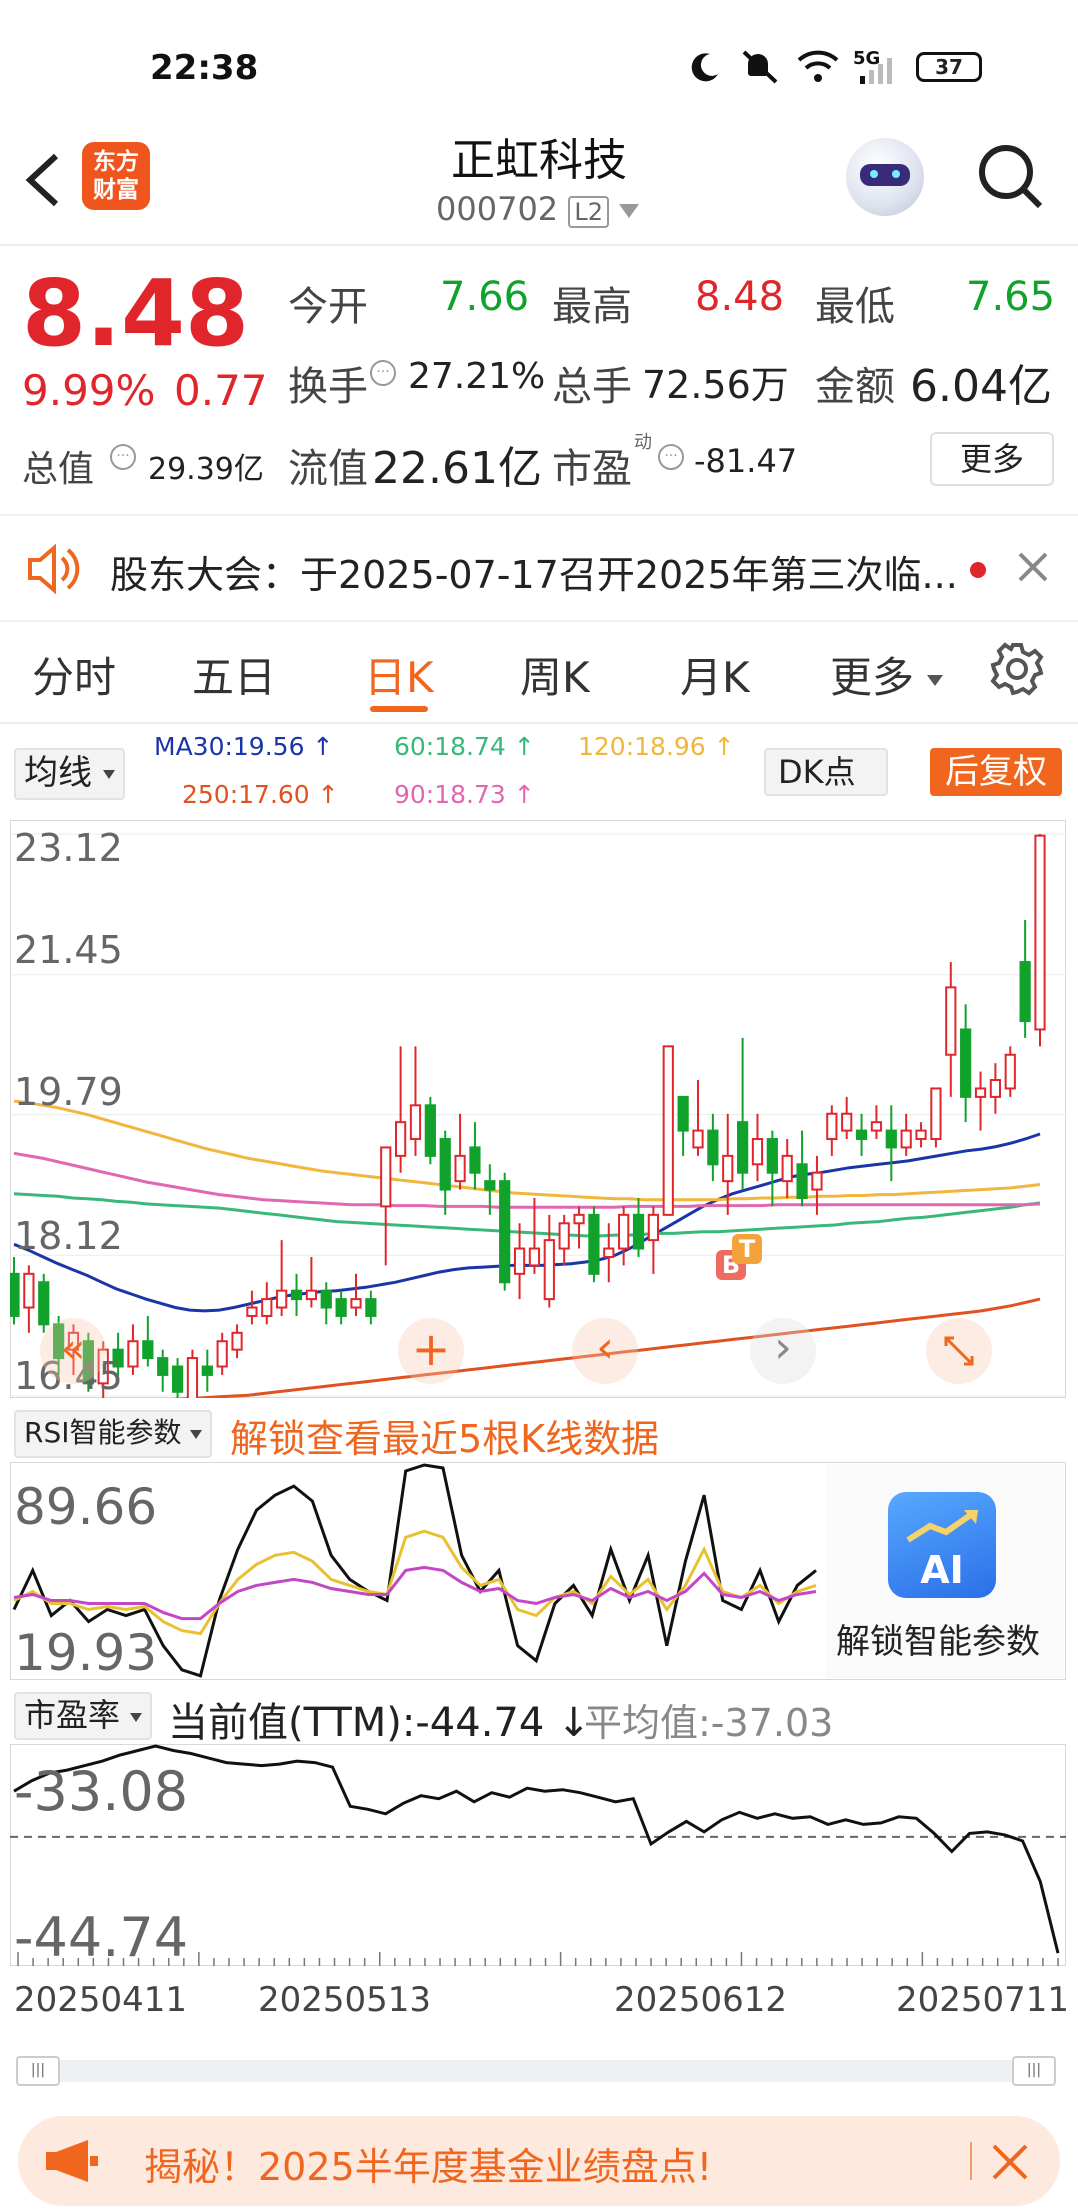  What do you see at coordinates (74, 2163) in the screenshot?
I see `megaphone-icon` at bounding box center [74, 2163].